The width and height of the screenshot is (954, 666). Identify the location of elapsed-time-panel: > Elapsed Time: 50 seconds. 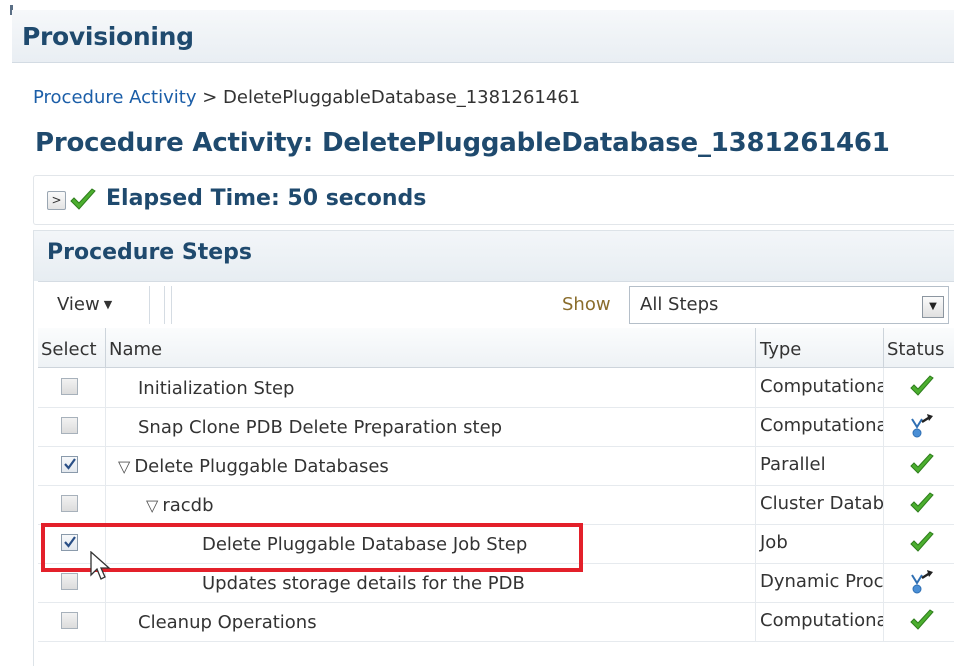
(493, 200).